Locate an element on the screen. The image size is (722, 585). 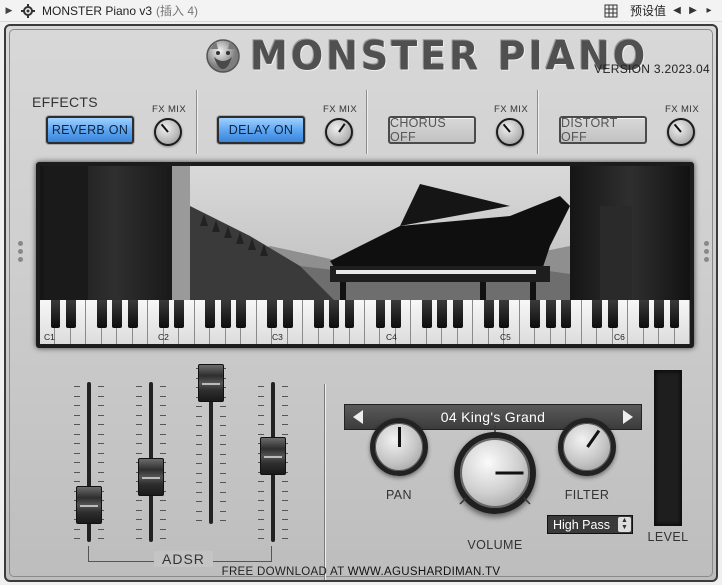
level-label: LEVEL is located at coordinates (668, 537).